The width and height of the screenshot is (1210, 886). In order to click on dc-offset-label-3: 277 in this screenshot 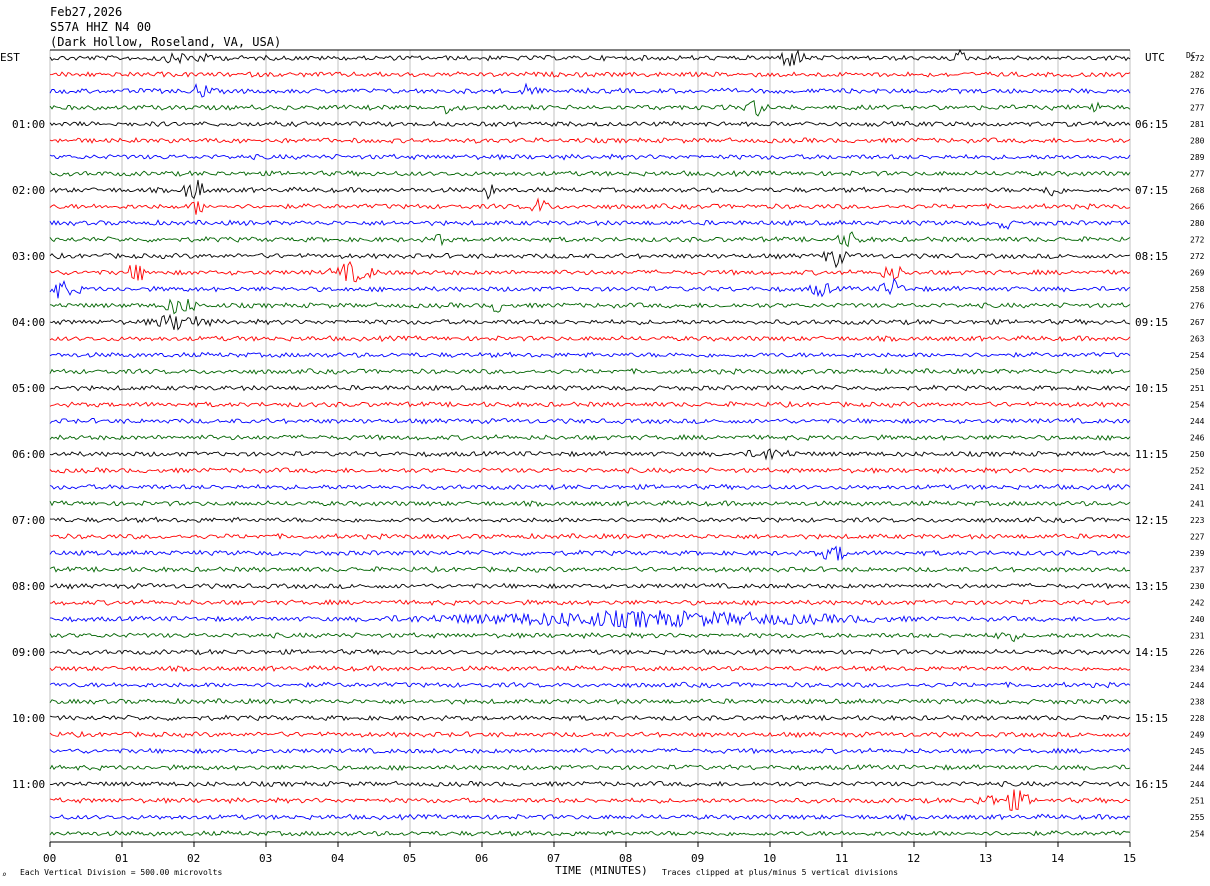, I will do `click(1197, 108)`.